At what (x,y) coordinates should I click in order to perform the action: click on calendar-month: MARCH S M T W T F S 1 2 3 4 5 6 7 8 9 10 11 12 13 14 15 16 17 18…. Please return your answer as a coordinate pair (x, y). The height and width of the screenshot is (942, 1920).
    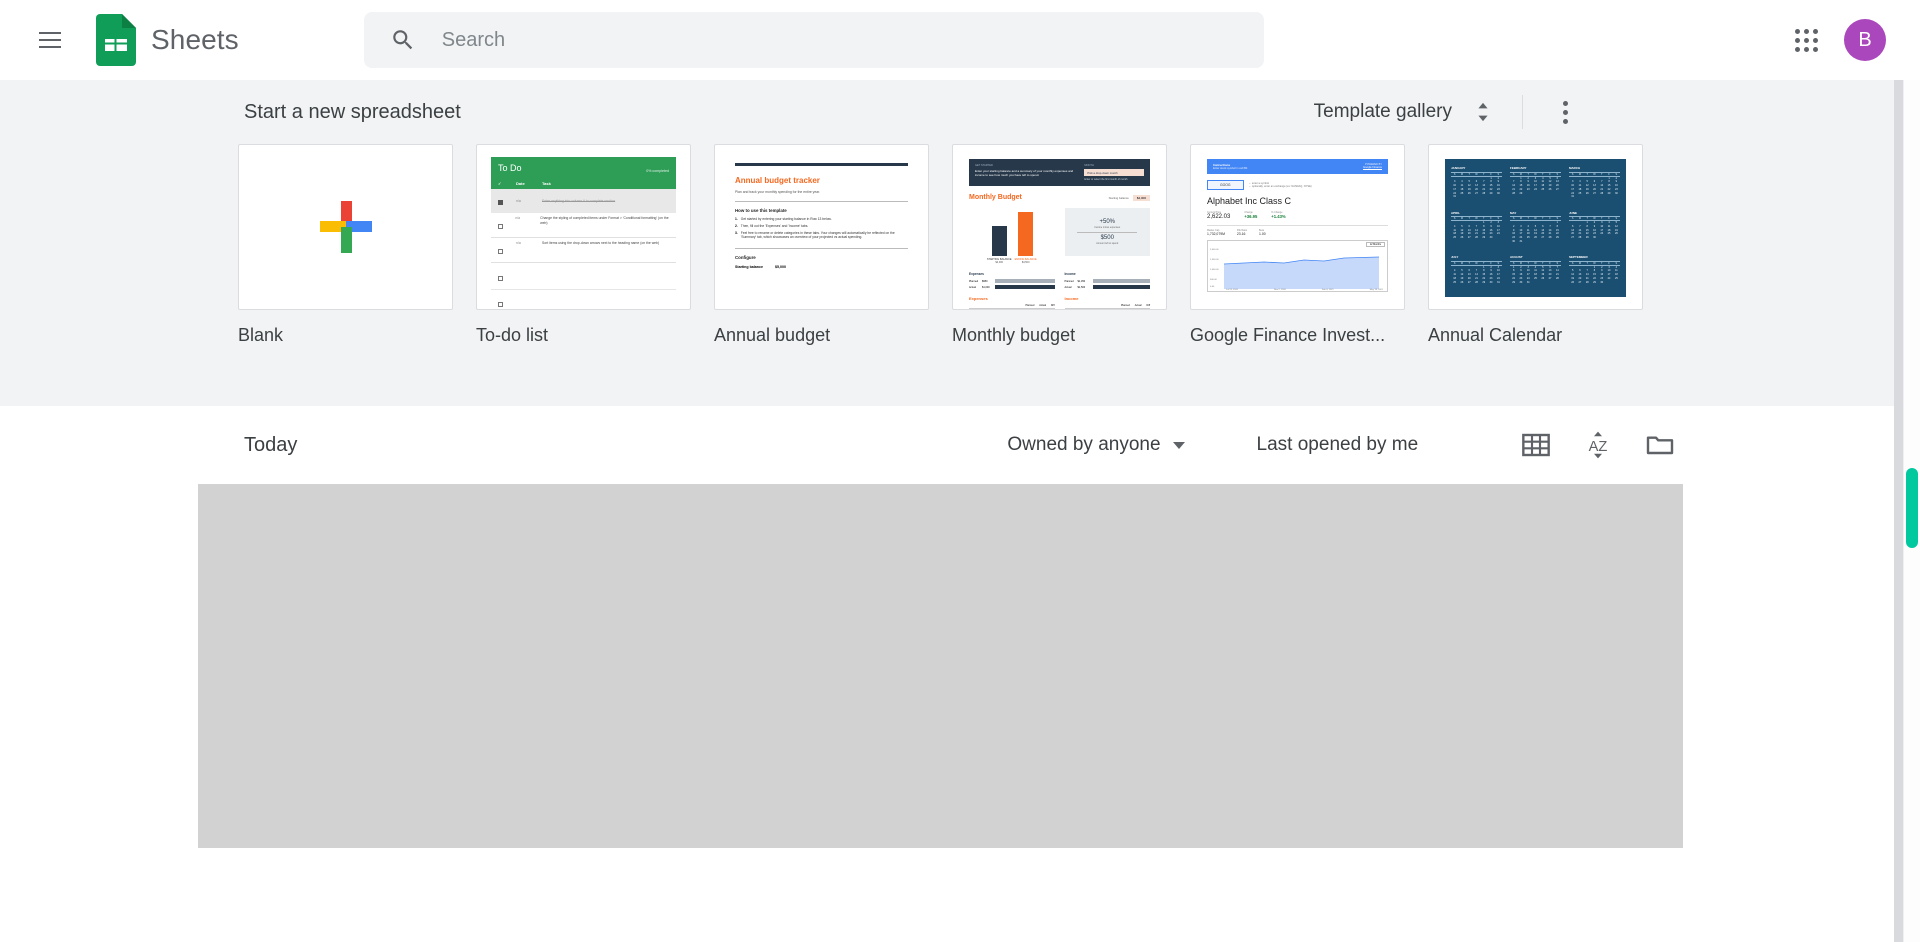
    Looking at the image, I should click on (1594, 185).